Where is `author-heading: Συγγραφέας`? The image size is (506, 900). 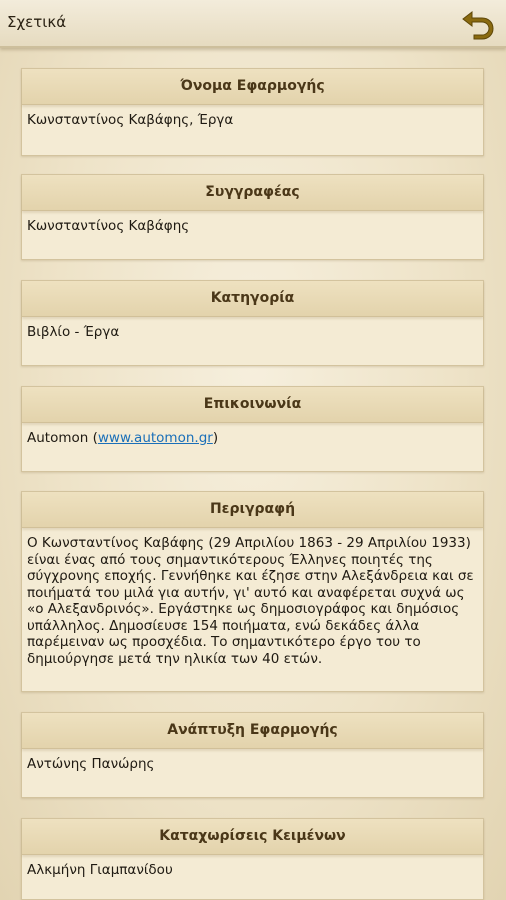 author-heading: Συγγραφέας is located at coordinates (252, 193).